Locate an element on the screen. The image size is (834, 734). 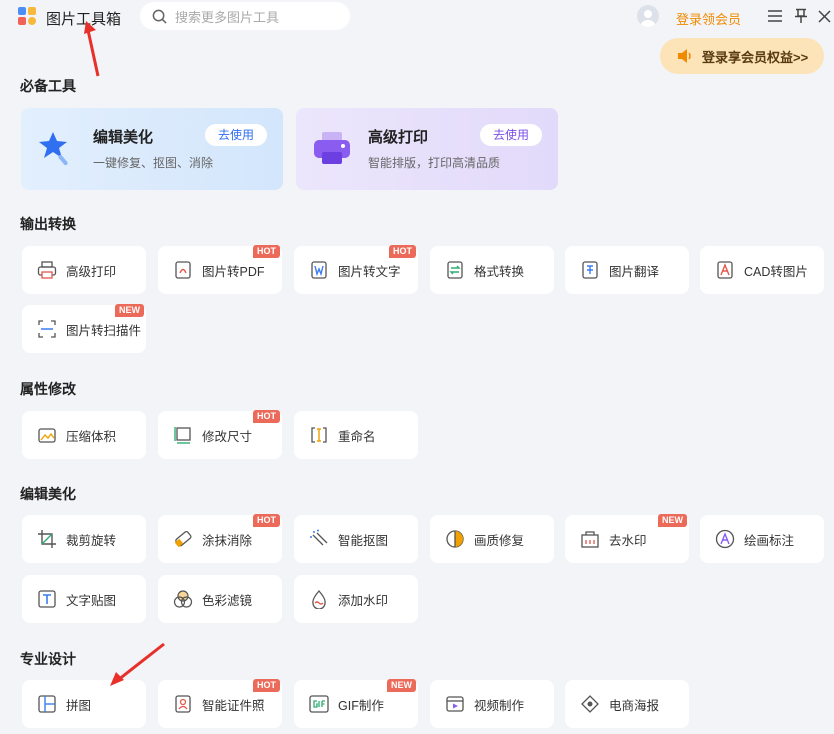
tool-button: GIF制作 NEW is located at coordinates (356, 703).